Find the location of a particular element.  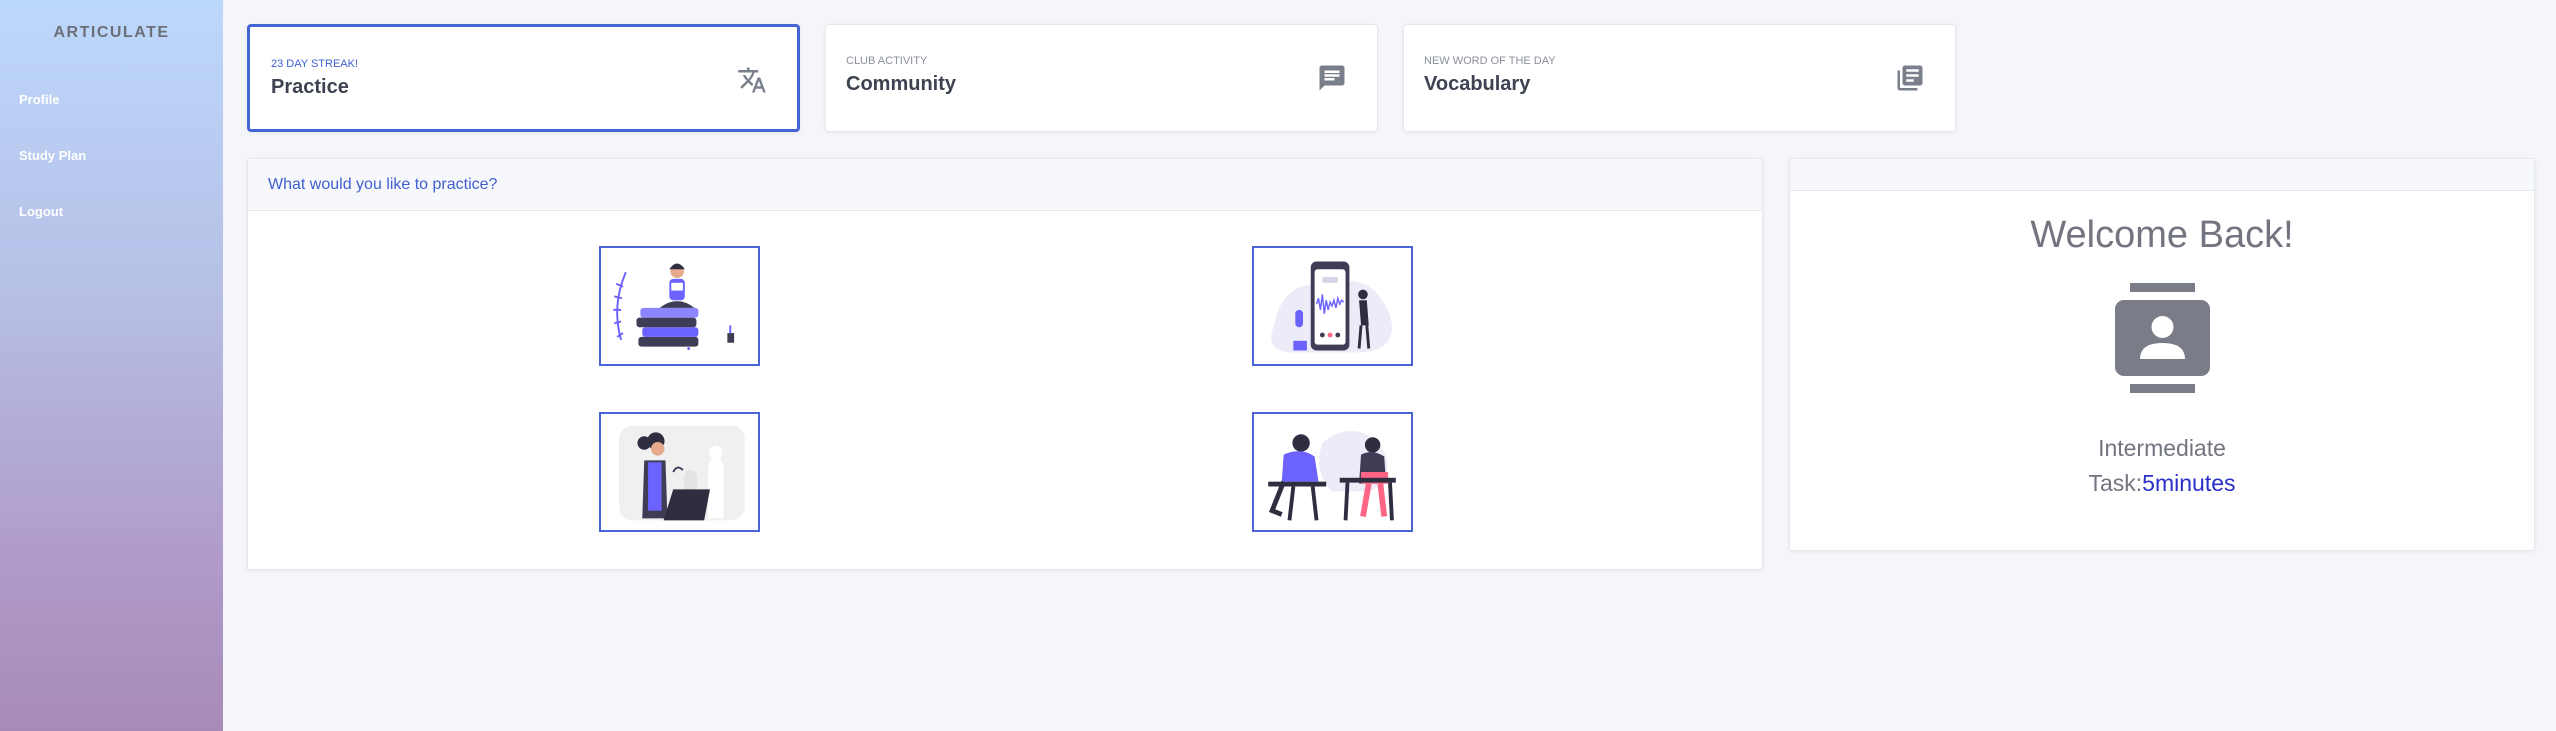

practice-tile-reading is located at coordinates (679, 306).